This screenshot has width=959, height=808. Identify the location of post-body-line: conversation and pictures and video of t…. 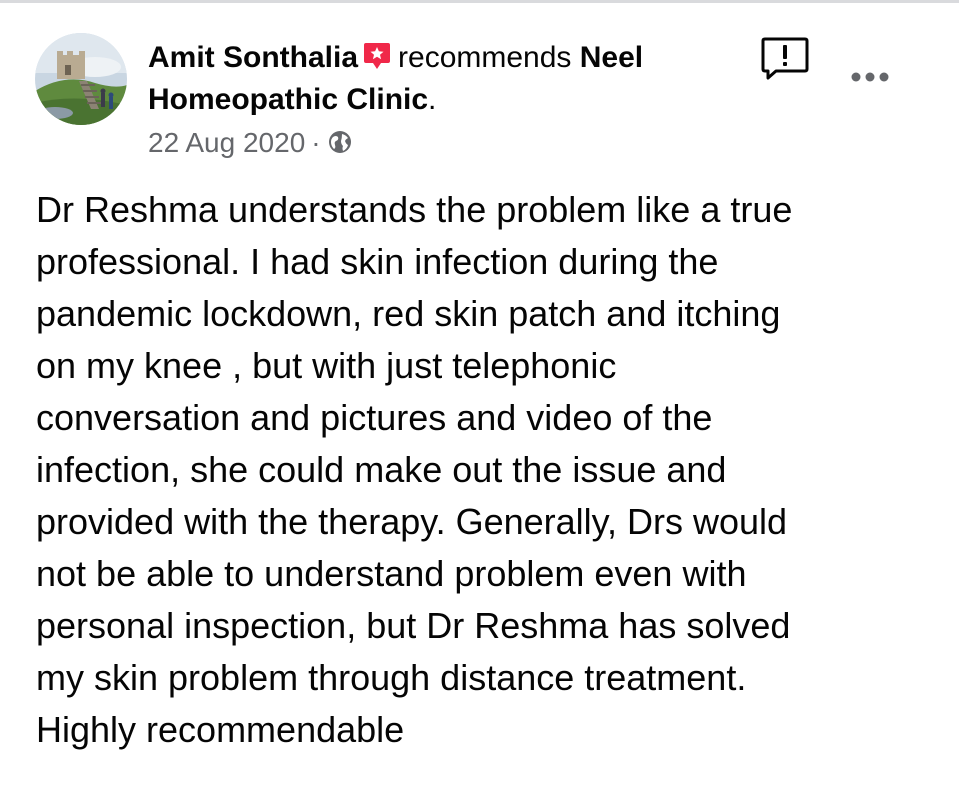
(374, 417).